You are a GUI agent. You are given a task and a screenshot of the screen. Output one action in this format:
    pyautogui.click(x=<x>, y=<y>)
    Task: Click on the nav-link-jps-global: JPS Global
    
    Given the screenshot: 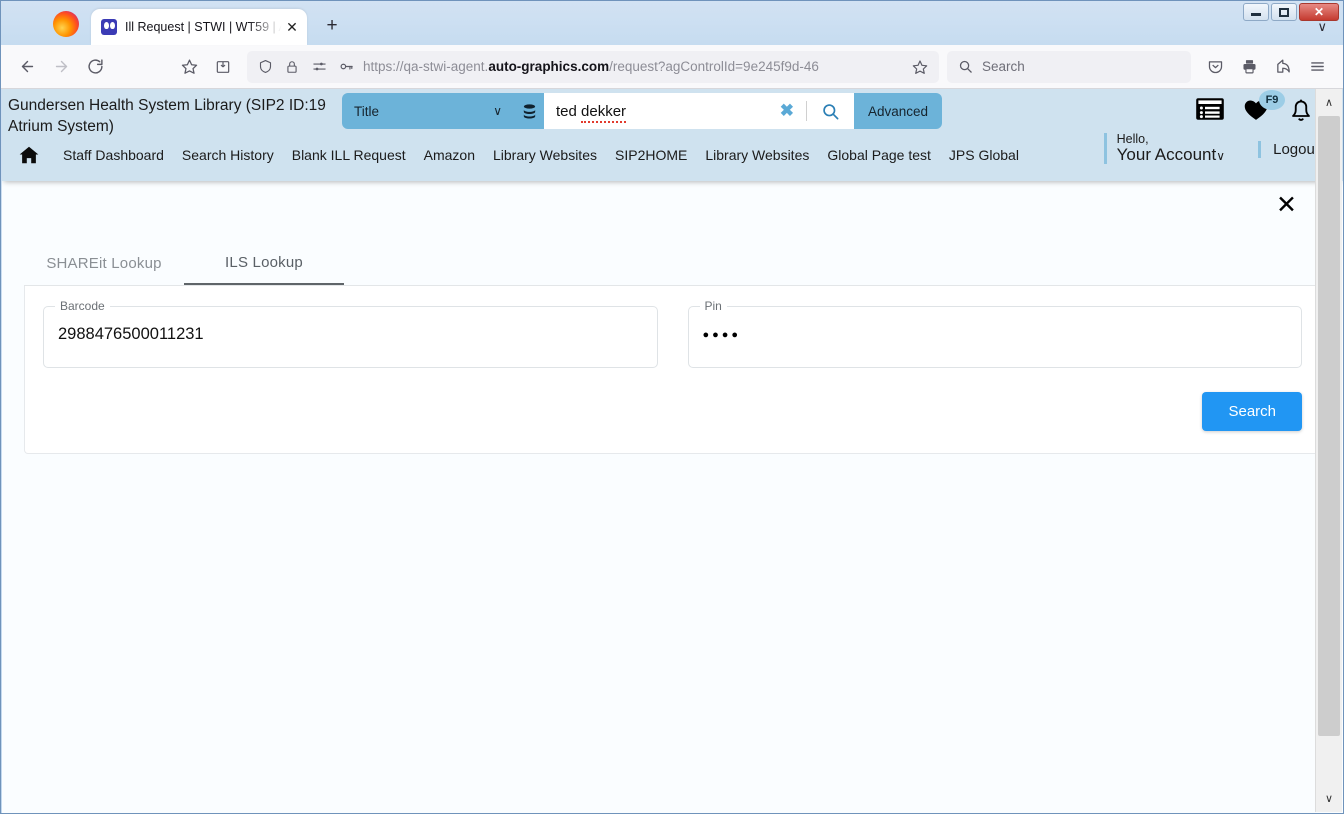 What is the action you would take?
    pyautogui.click(x=984, y=155)
    